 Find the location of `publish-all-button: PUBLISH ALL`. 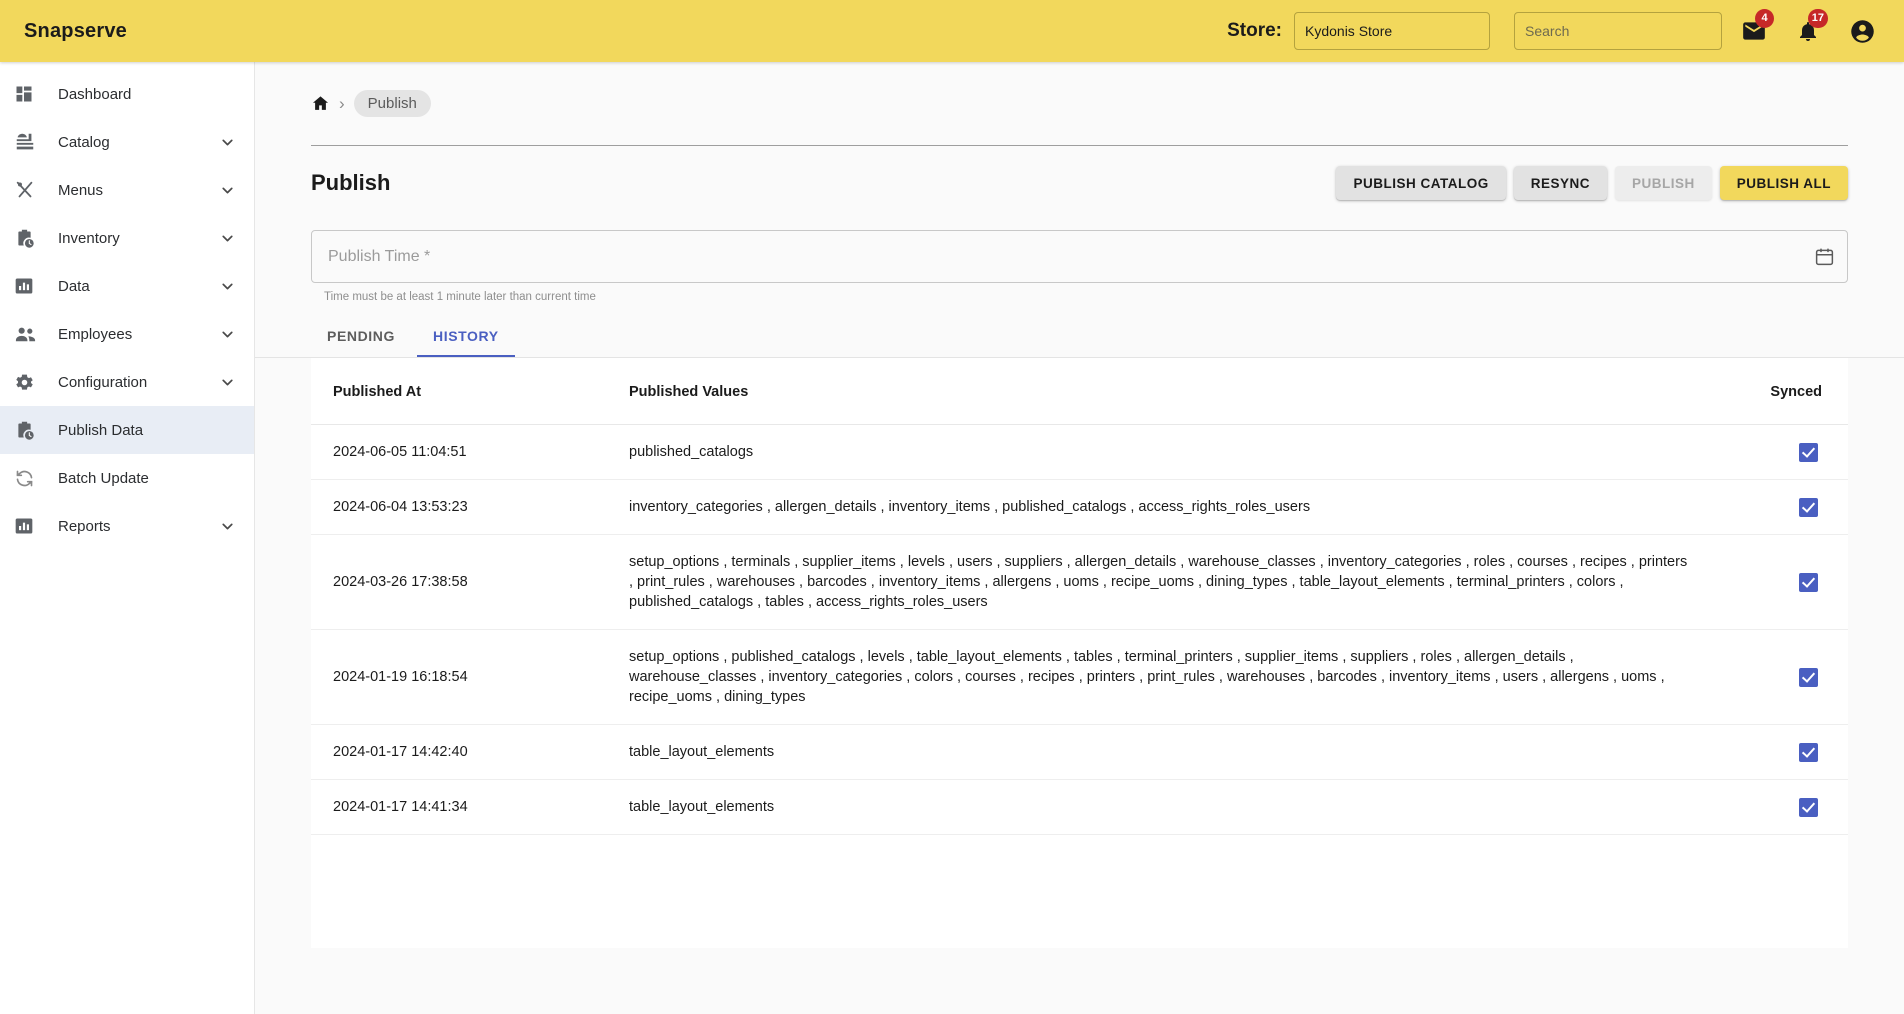

publish-all-button: PUBLISH ALL is located at coordinates (1783, 183).